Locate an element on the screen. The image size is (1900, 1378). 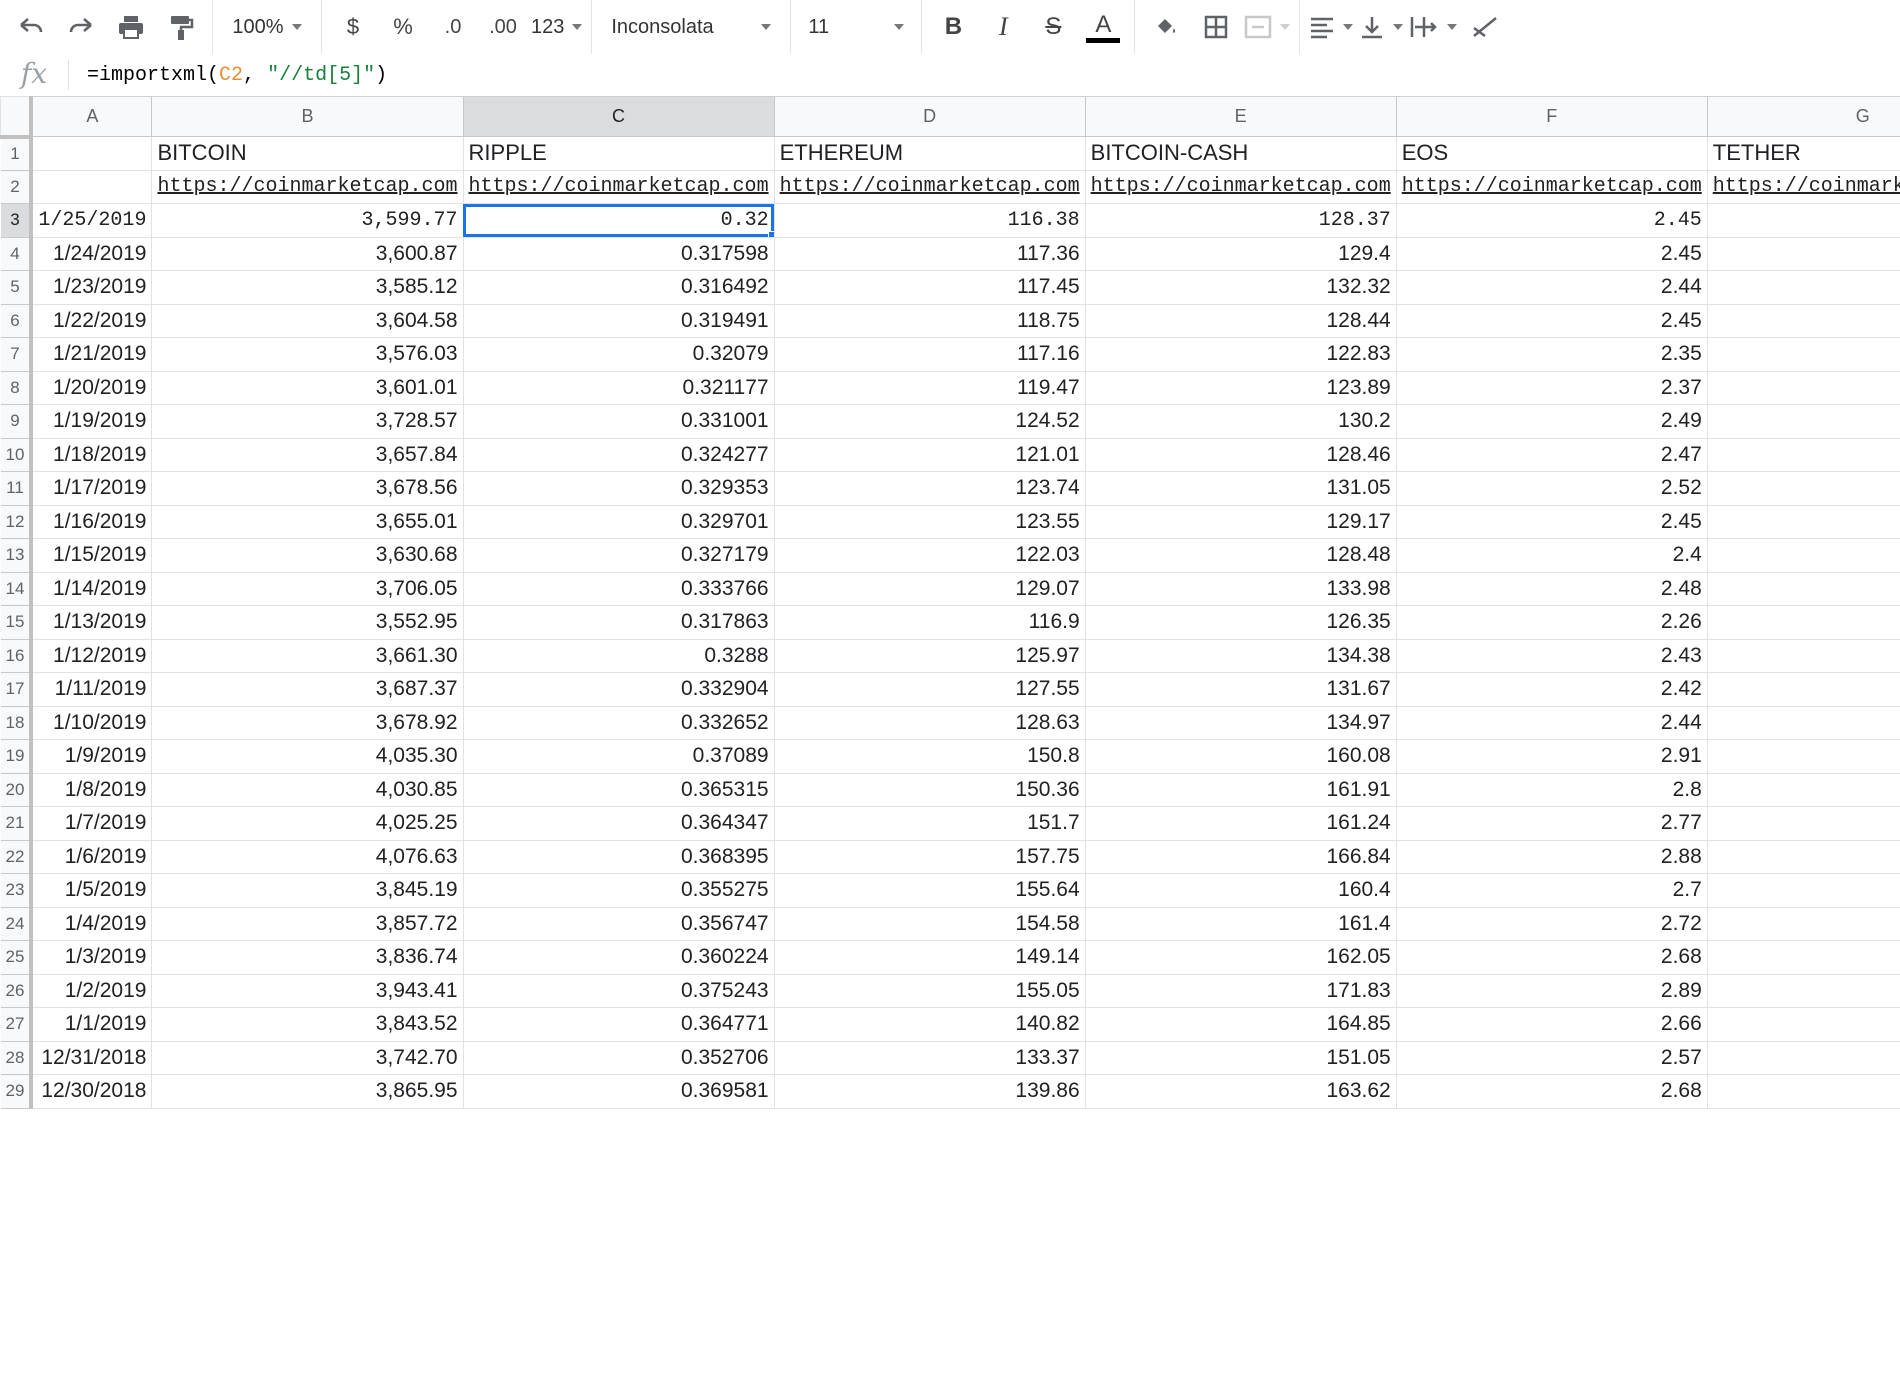
cell-a10: 1/18/2019 is located at coordinates (91, 454).